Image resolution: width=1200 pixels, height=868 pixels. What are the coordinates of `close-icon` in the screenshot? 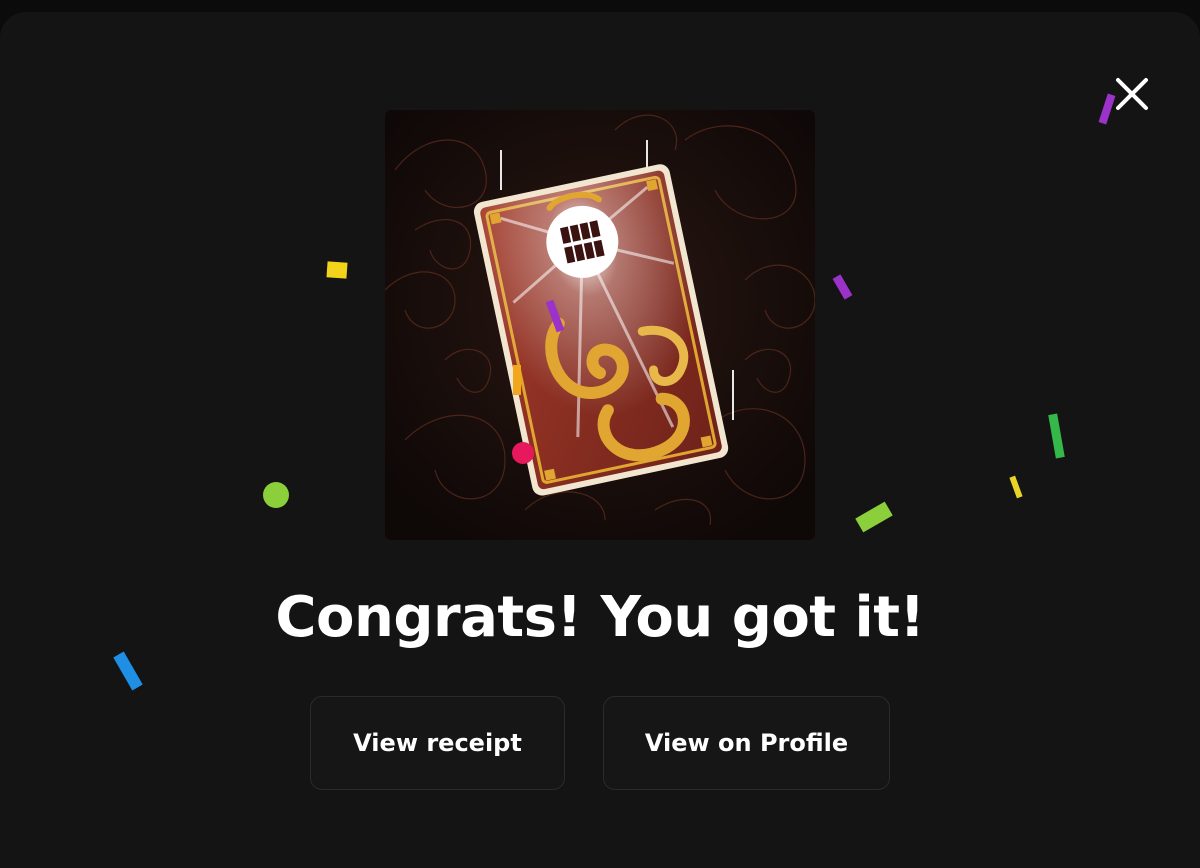 It's located at (1132, 94).